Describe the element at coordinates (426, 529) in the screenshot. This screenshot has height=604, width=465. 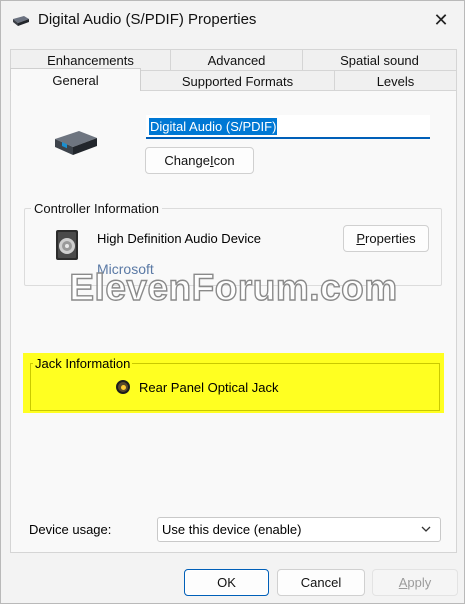
I see `chevron-down-icon` at that location.